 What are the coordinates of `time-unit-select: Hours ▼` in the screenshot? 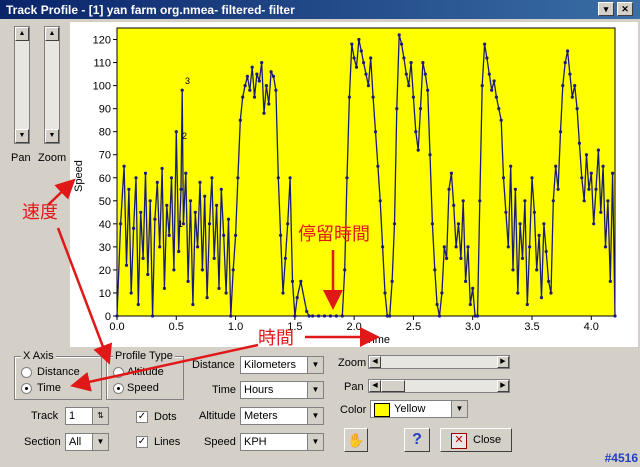 It's located at (282, 390).